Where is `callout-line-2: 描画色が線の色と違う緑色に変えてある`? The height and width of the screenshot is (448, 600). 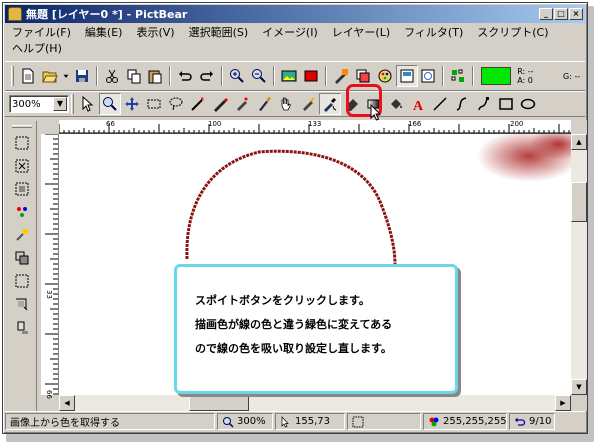
callout-line-2: 描画色が線の色と違う緑色に変えてある is located at coordinates (294, 324).